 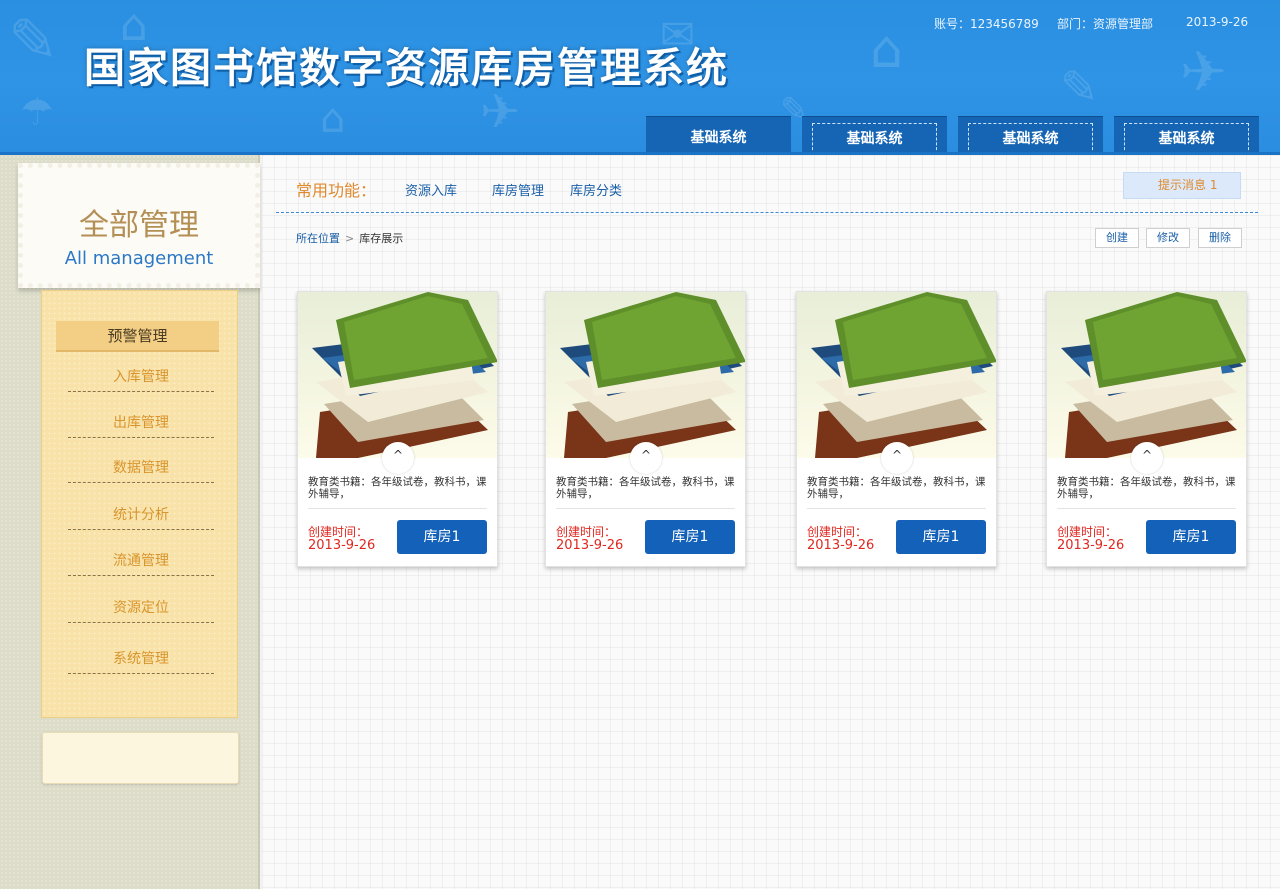 I want to click on sidebar-title-stamp: 全部管理 All management, so click(x=139, y=225).